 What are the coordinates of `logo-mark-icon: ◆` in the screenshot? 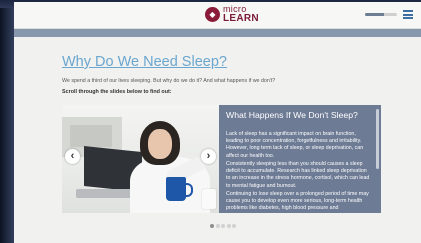 It's located at (212, 14).